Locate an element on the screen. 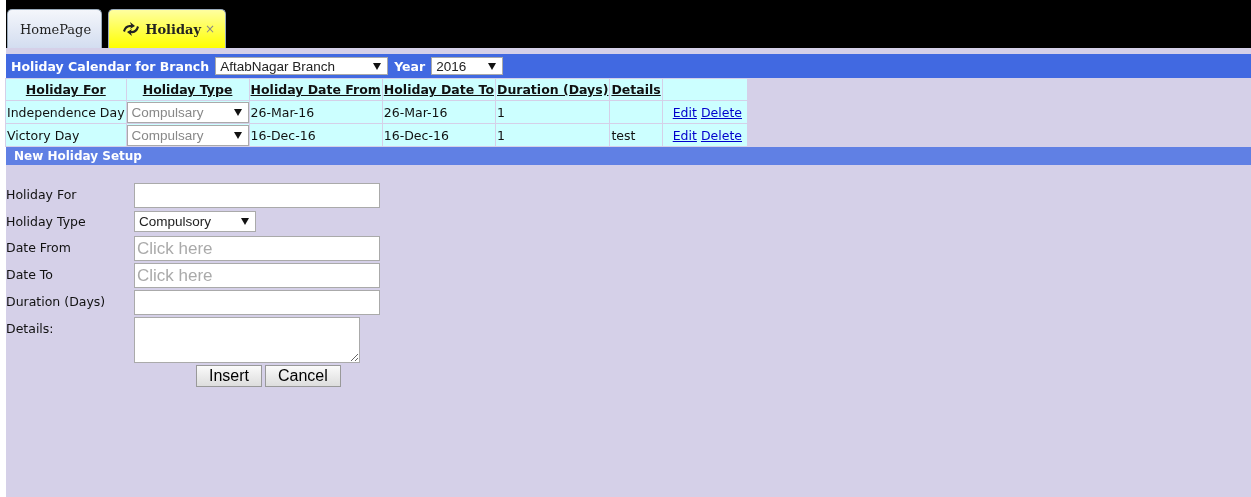 The image size is (1251, 497). tab: HomePage is located at coordinates (55, 28).